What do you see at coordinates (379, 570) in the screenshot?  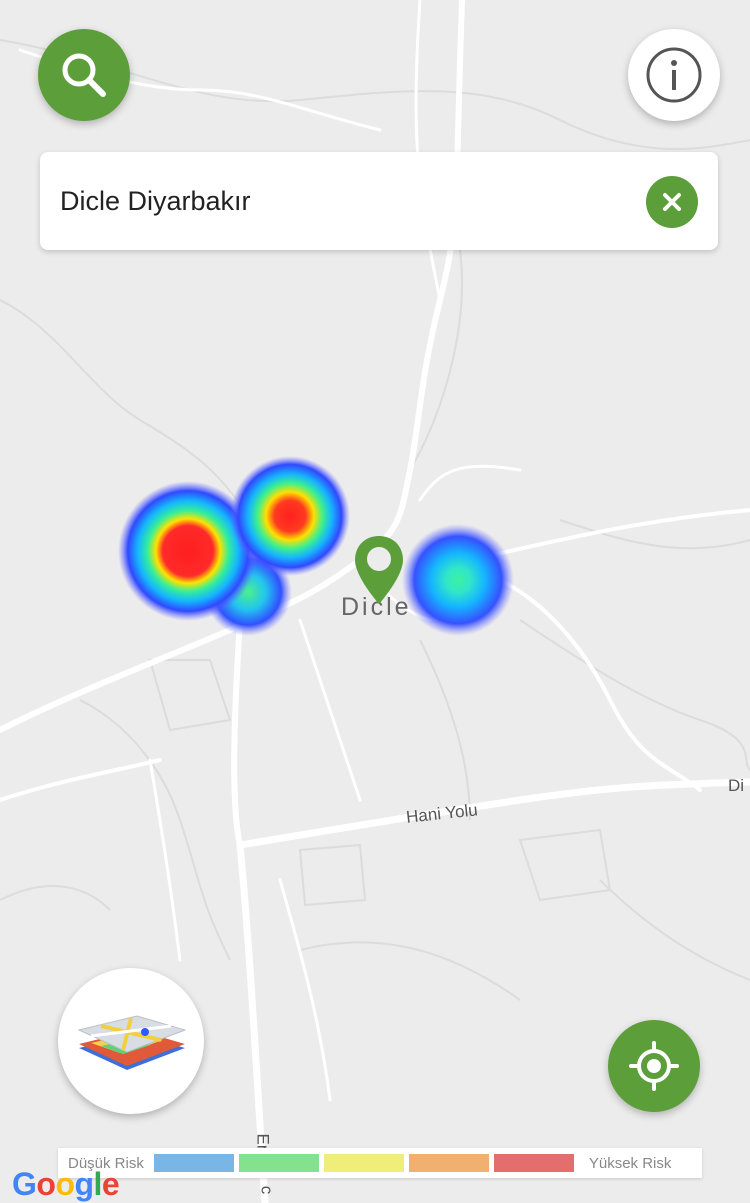 I see `location-pin-icon` at bounding box center [379, 570].